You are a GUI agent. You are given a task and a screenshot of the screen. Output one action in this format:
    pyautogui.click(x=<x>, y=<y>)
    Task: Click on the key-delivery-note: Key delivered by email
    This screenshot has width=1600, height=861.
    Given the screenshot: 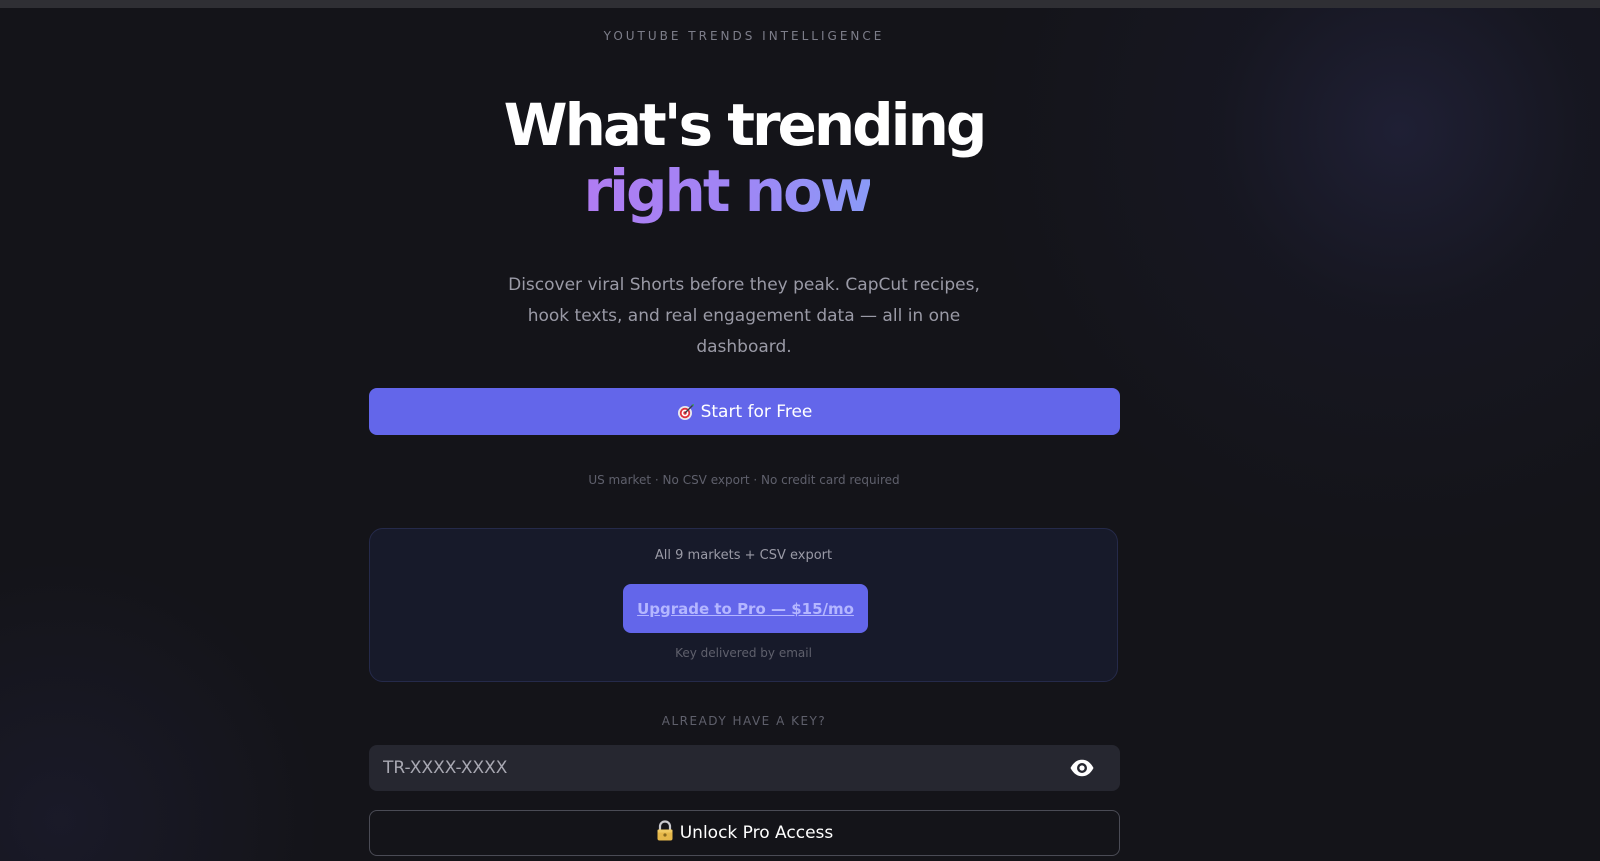 What is the action you would take?
    pyautogui.click(x=743, y=653)
    